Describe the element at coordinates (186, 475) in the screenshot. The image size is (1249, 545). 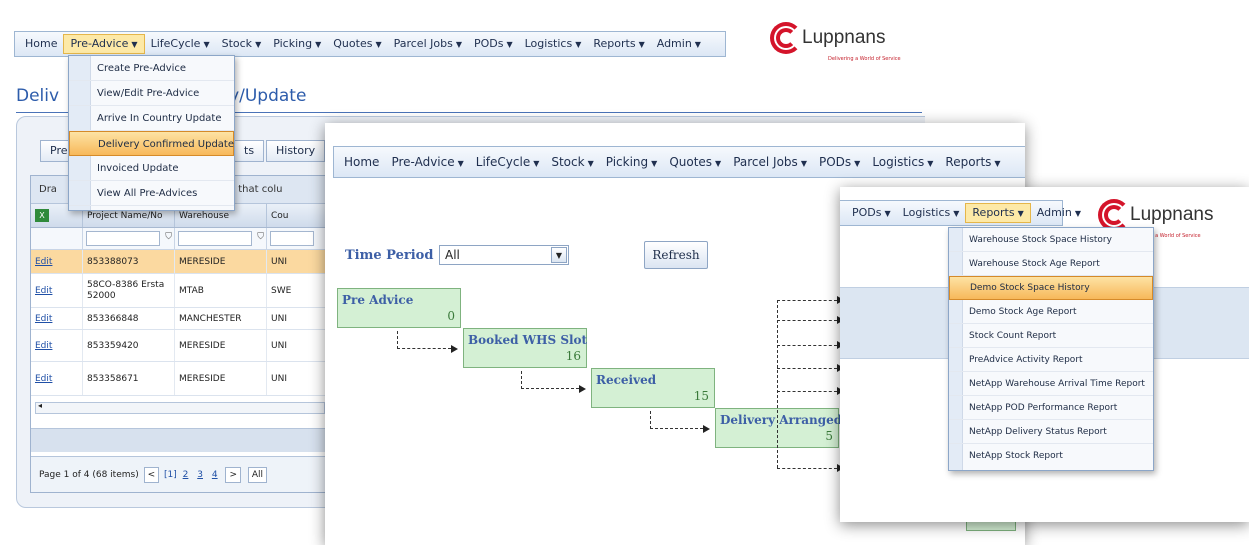
I see `pager-page-2: 2` at that location.